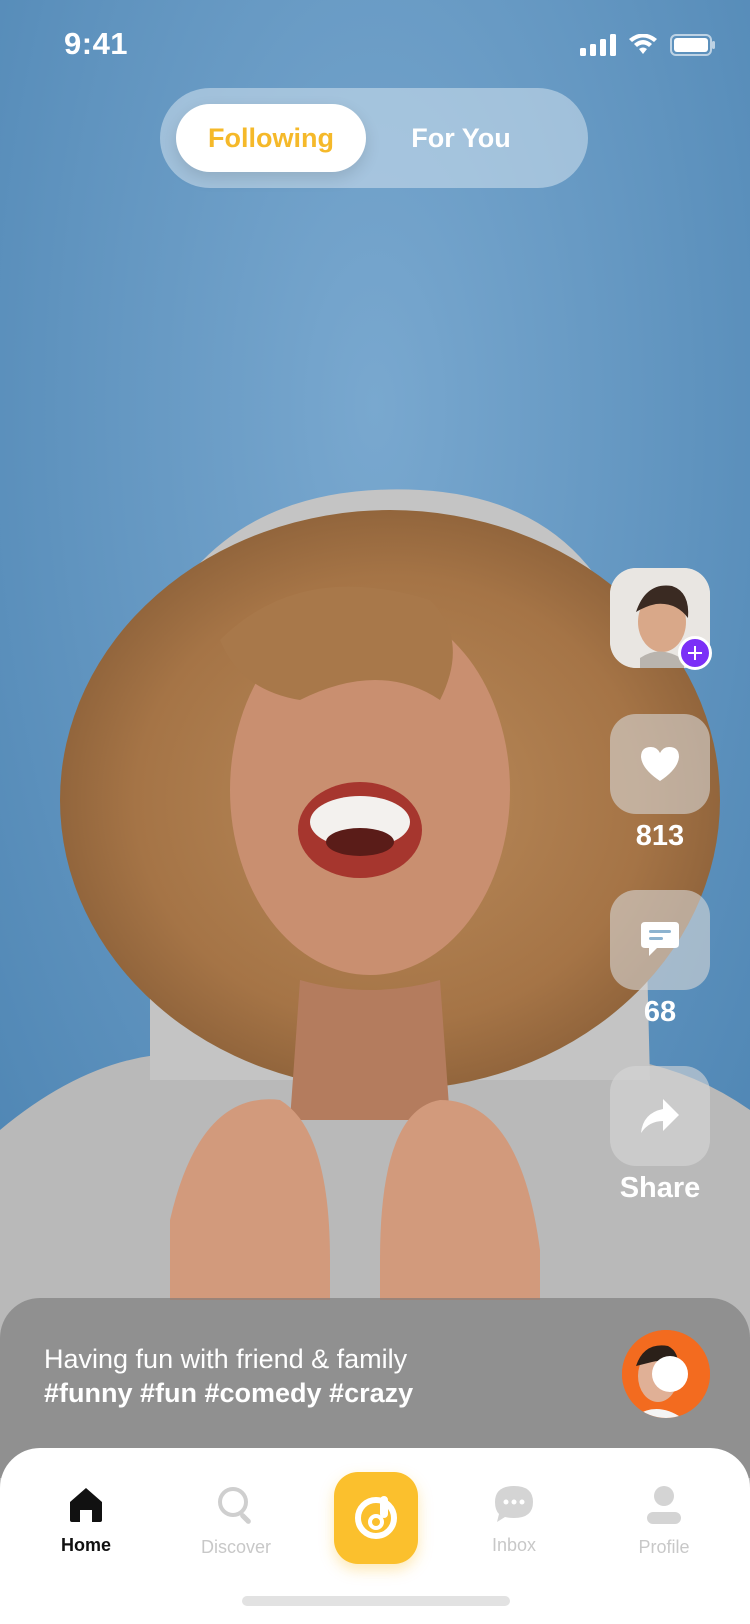 This screenshot has height=1624, width=750. I want to click on heart-icon, so click(660, 764).